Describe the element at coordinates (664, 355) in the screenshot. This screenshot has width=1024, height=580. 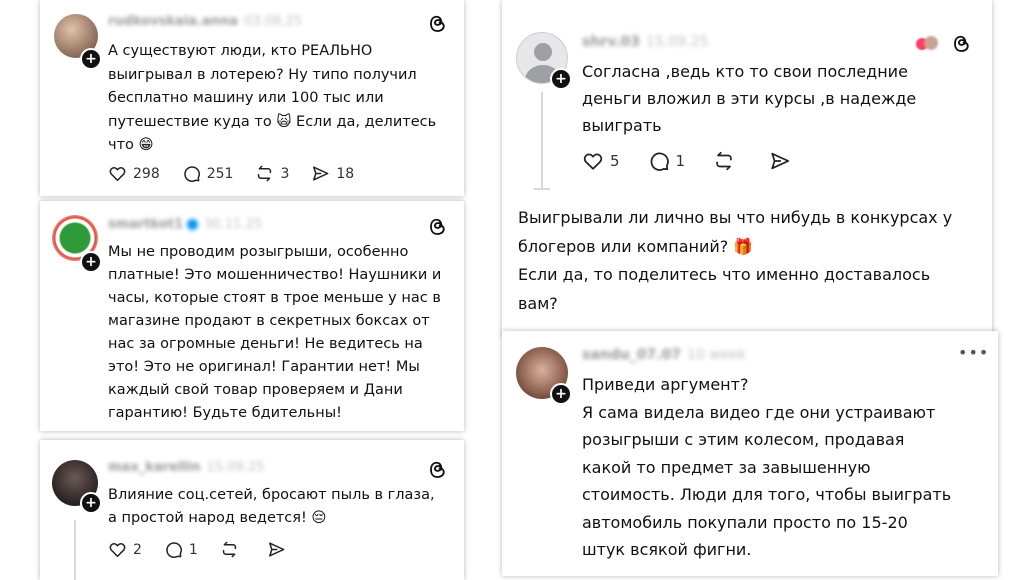
I see `username: sandu_07.07 10 week` at that location.